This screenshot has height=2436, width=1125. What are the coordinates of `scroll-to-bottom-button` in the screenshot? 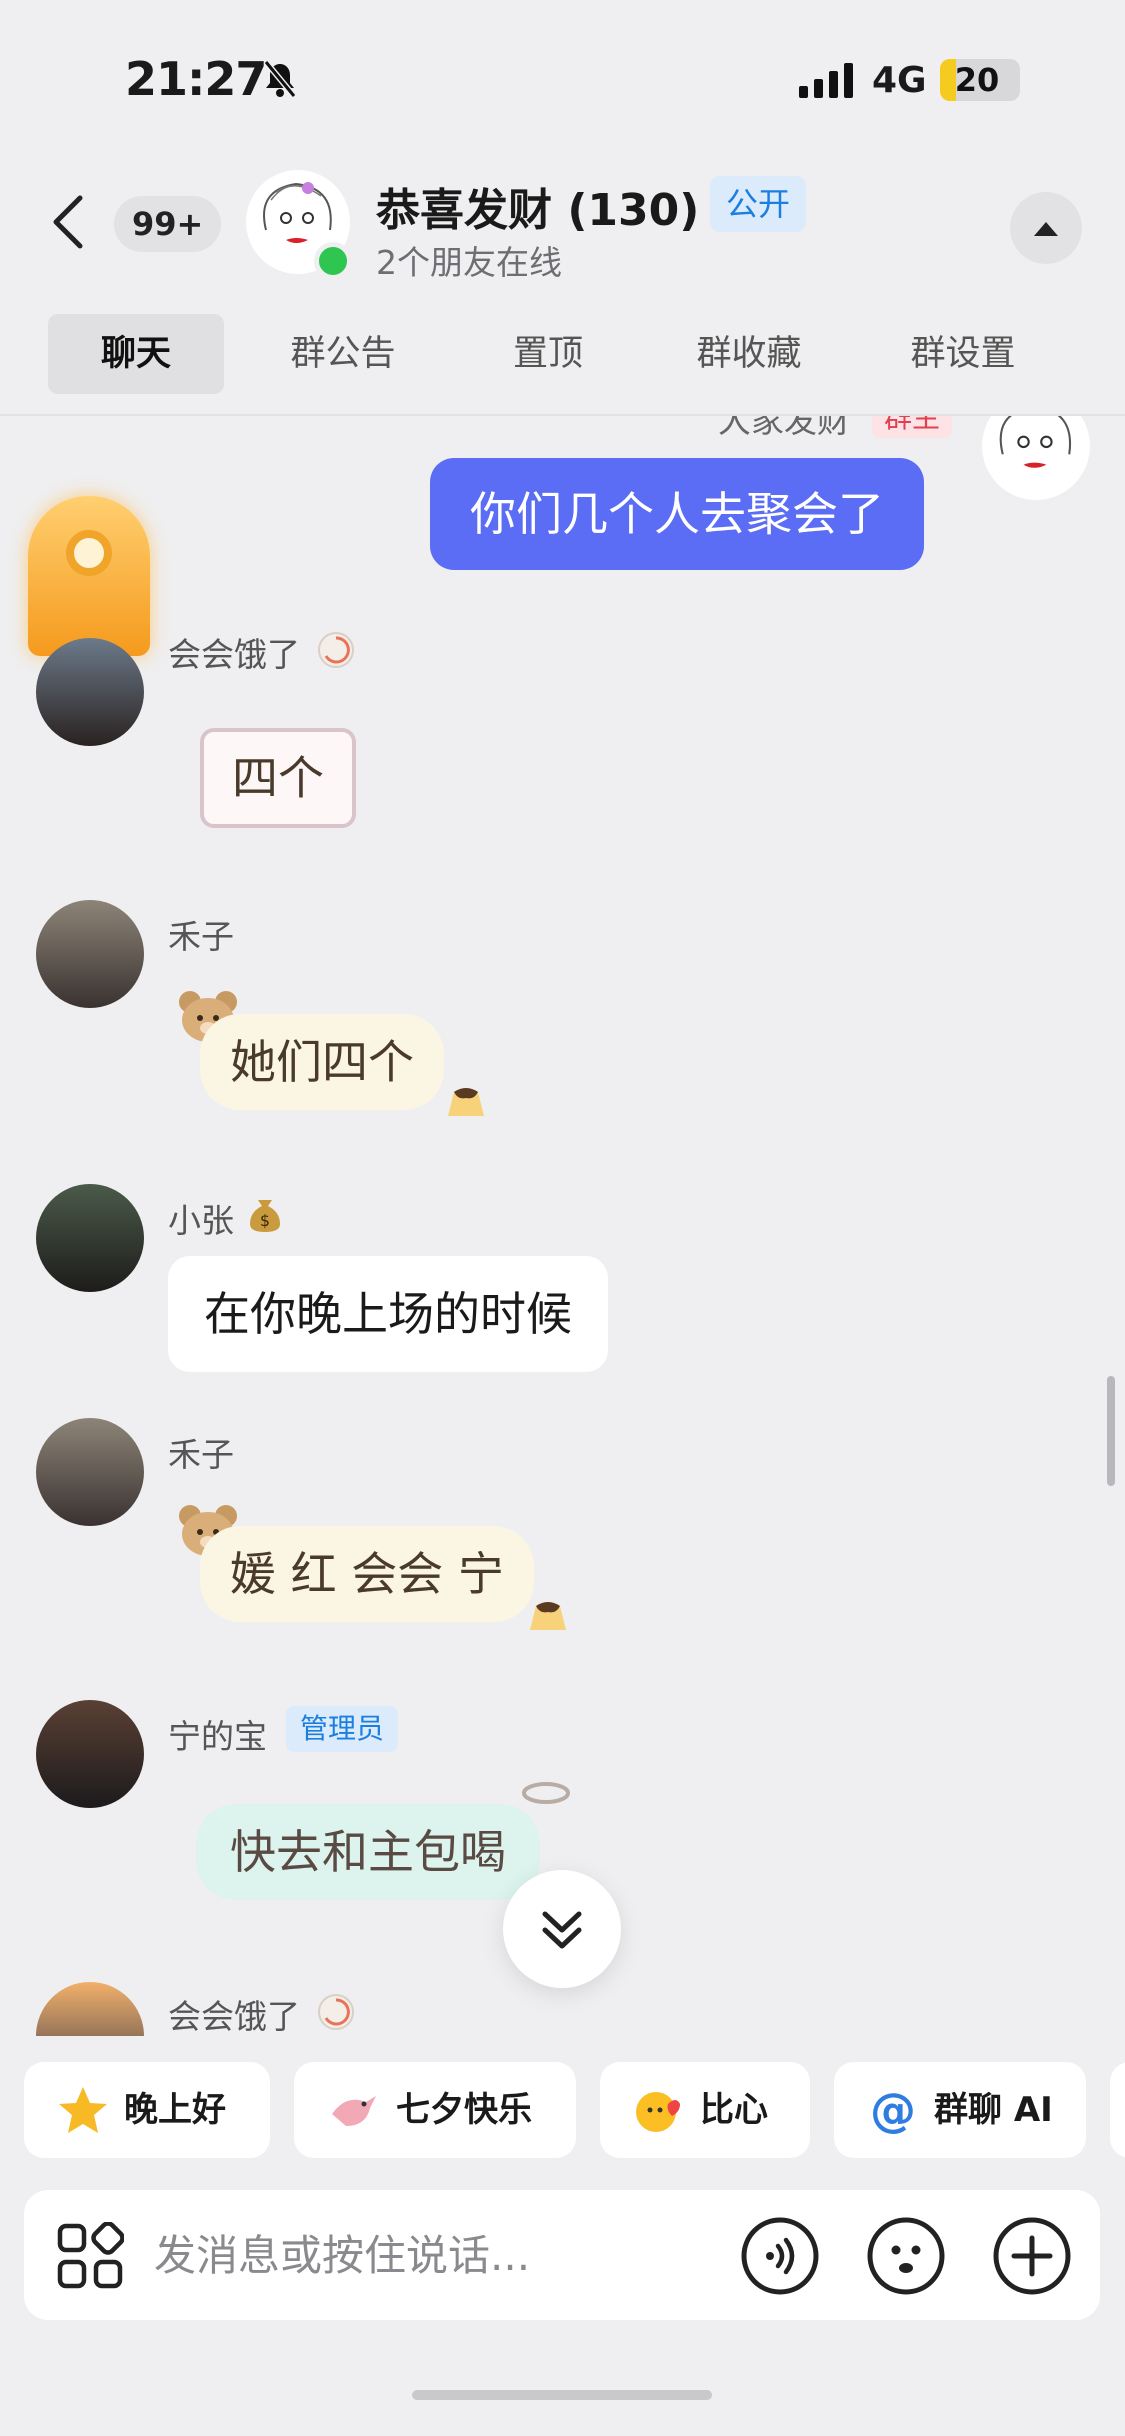 It's located at (562, 1929).